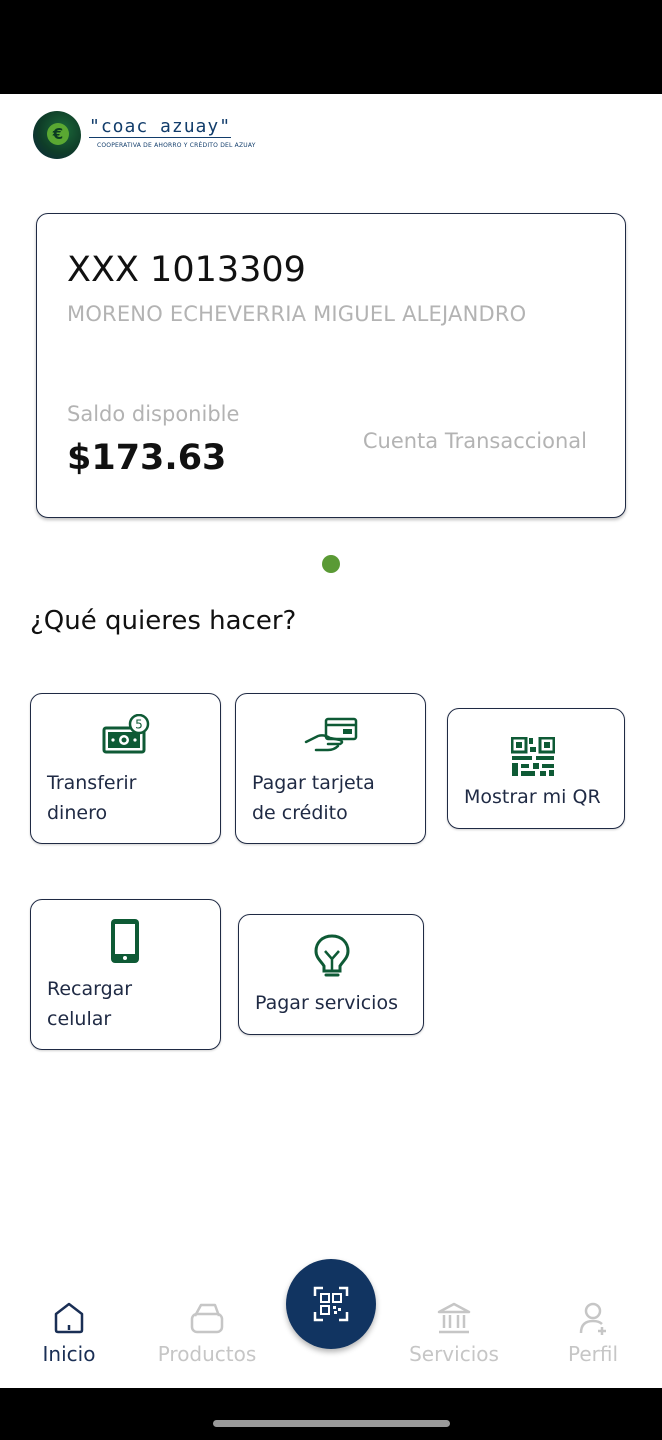 The height and width of the screenshot is (1440, 662). I want to click on nav-productos-label: Productos, so click(207, 1354).